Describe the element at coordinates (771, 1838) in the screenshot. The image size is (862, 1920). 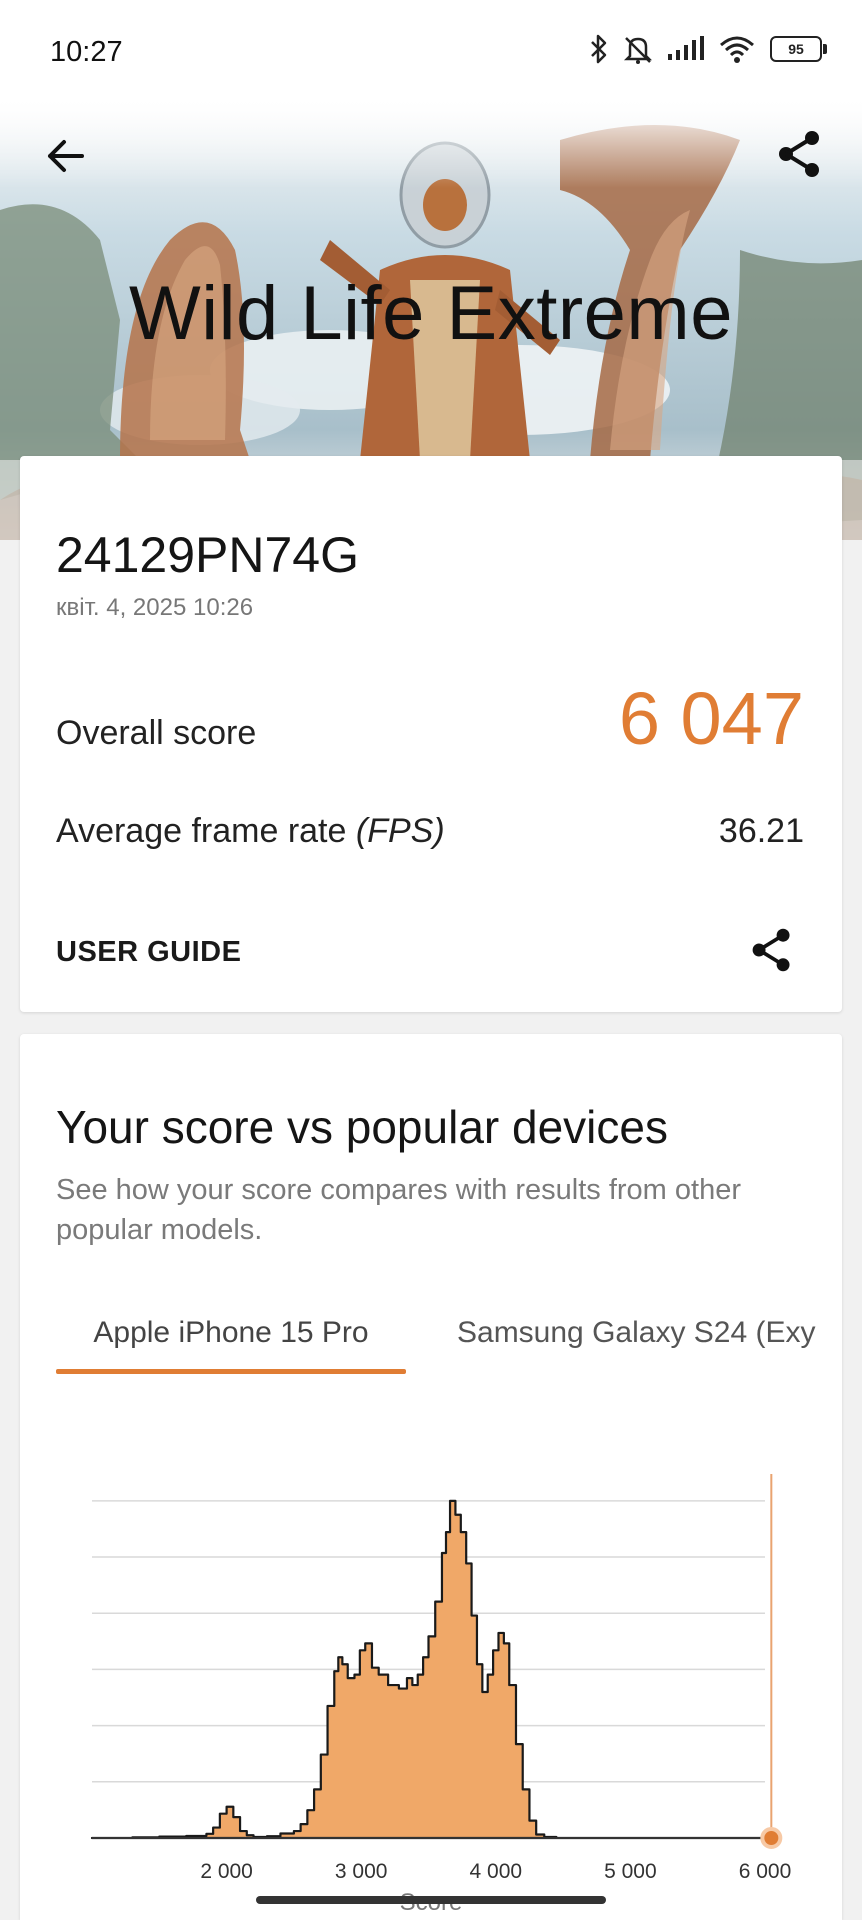
I see `your-score-marker` at that location.